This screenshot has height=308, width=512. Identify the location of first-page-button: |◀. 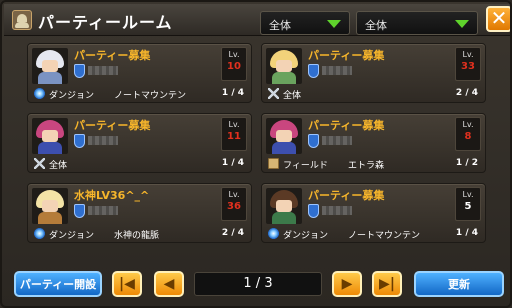
(127, 284).